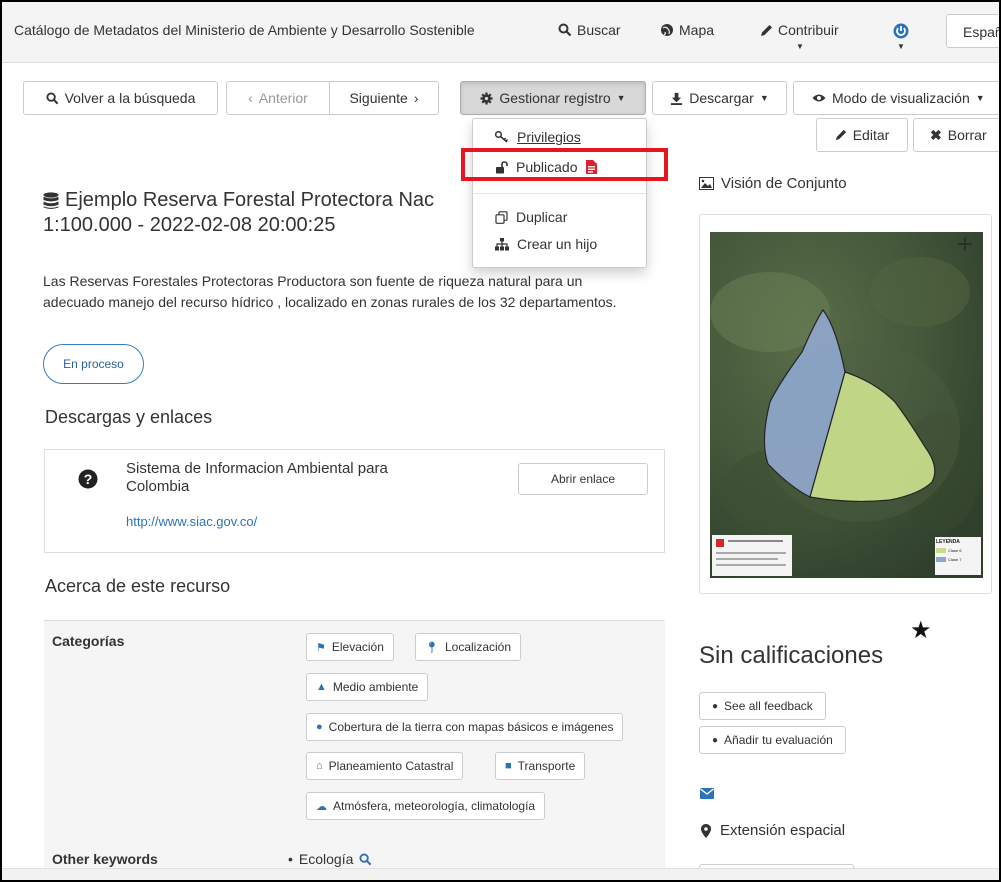  I want to click on question-circle-icon: ?, so click(88, 481).